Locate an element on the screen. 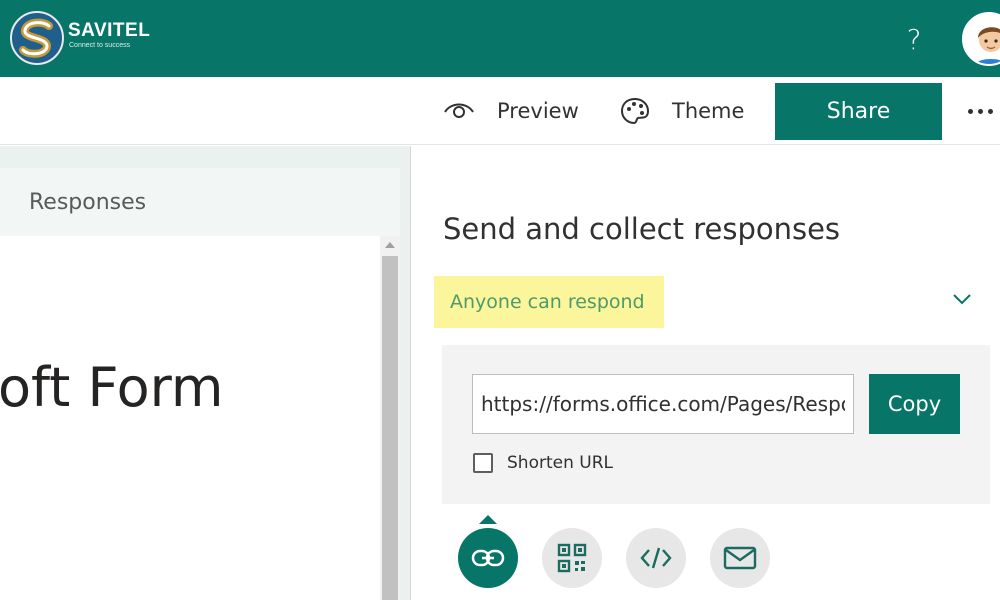 This screenshot has height=600, width=1000. app-header: SAVITEL Connect to success ? is located at coordinates (500, 38).